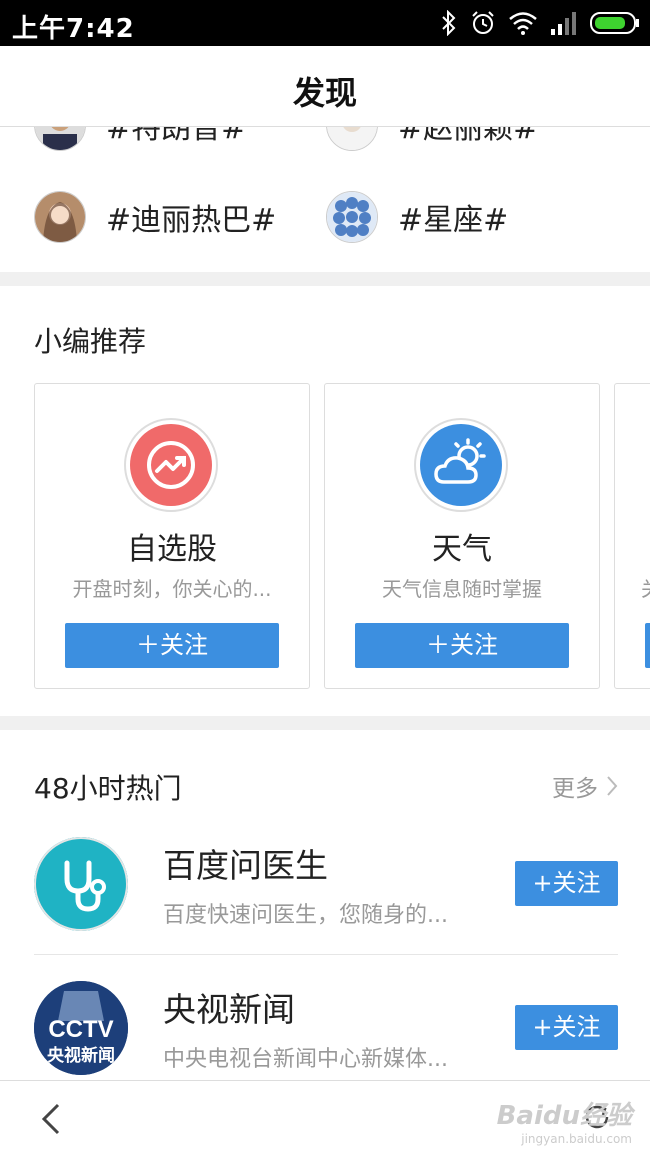  What do you see at coordinates (540, 23) in the screenshot?
I see `status-icons` at bounding box center [540, 23].